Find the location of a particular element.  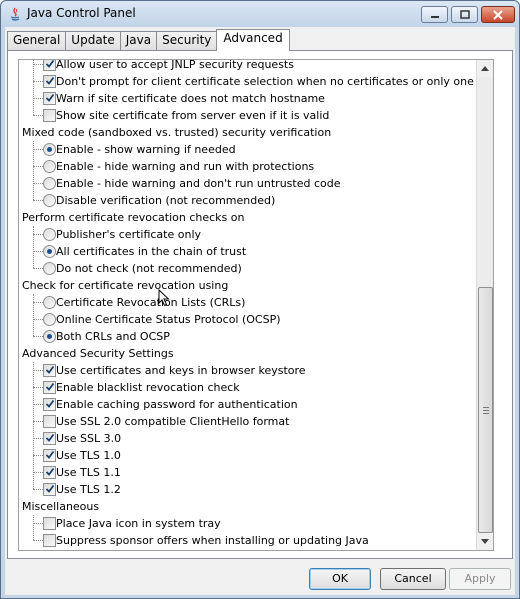

title-bar: Java Control Panel is located at coordinates (260, 14).